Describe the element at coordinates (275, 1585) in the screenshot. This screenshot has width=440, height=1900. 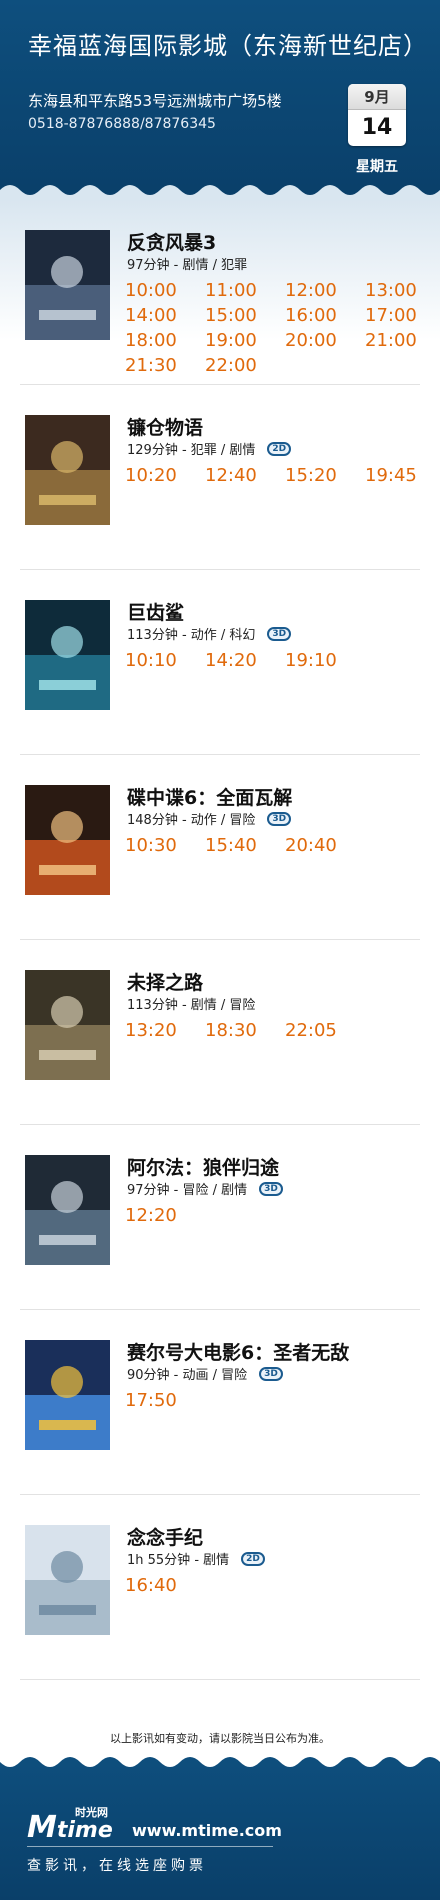
I see `showtimes: 16:40` at that location.